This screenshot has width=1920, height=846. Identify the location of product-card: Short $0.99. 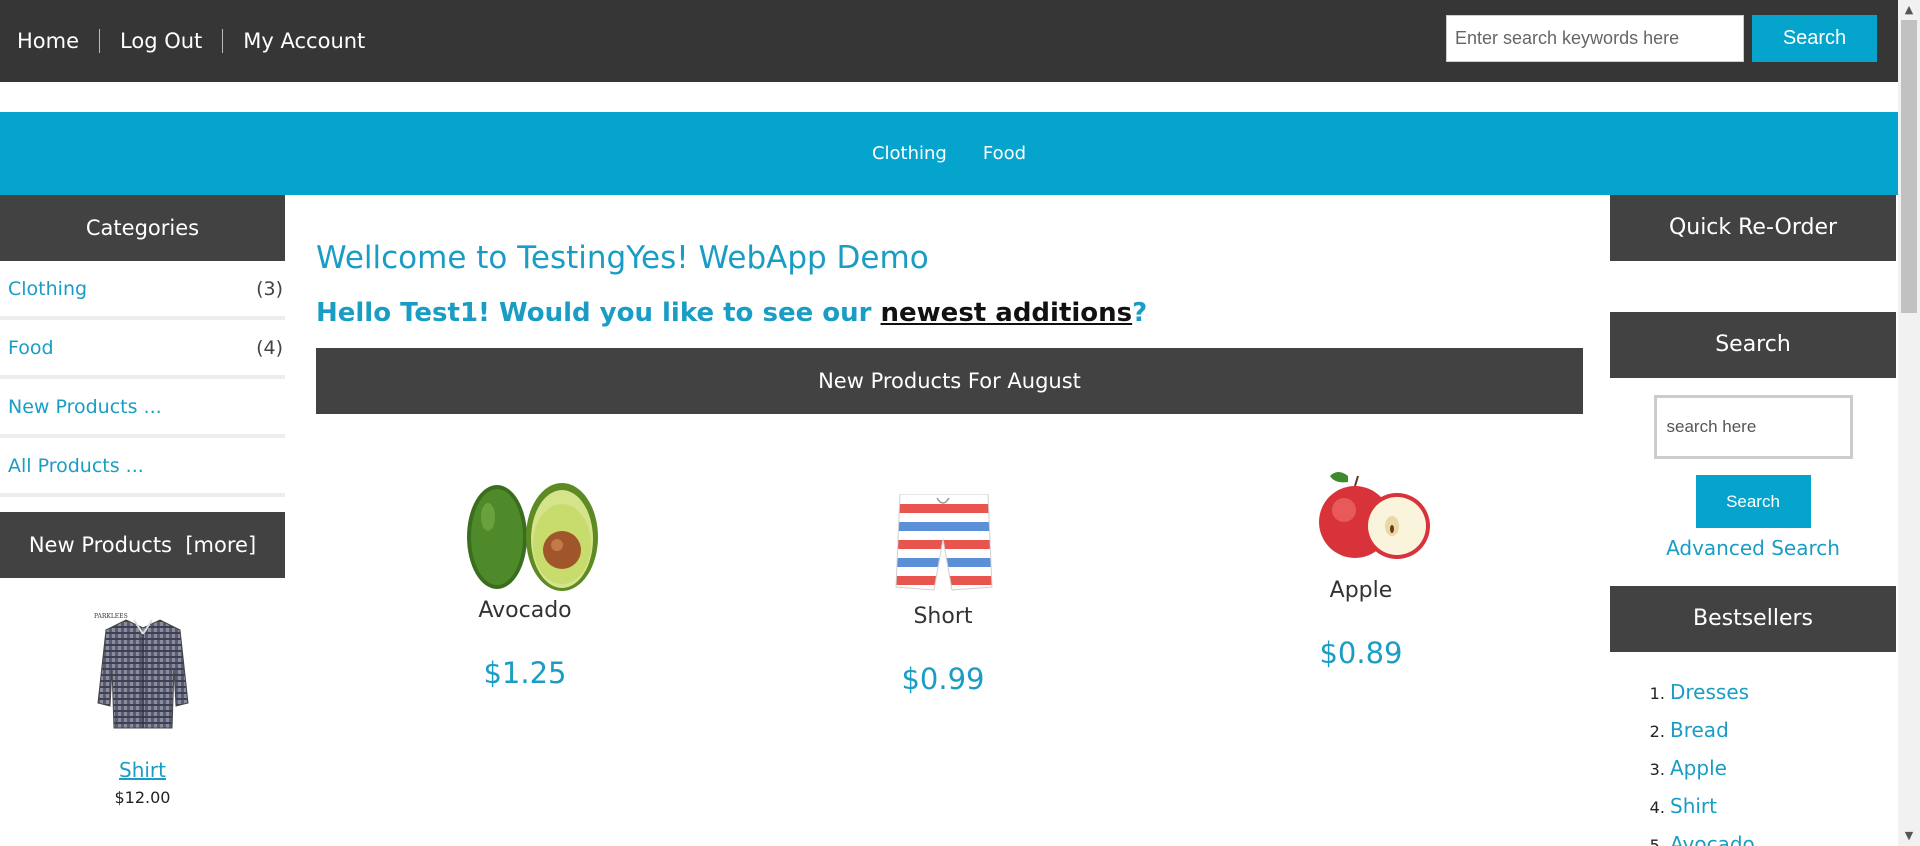
(943, 604).